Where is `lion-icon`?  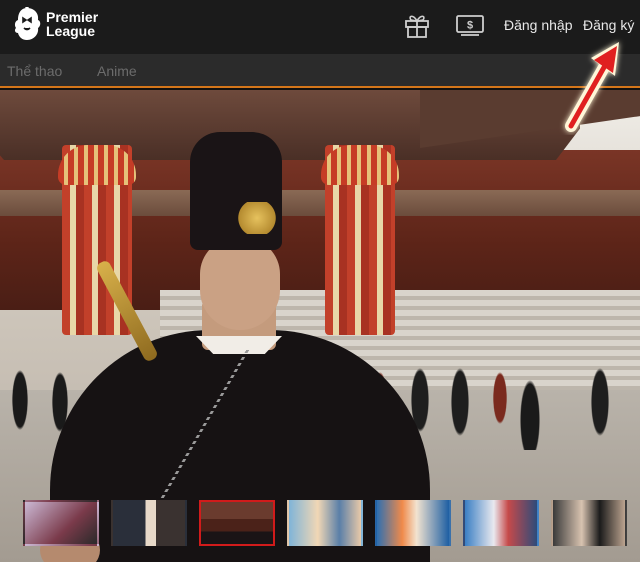 lion-icon is located at coordinates (27, 23).